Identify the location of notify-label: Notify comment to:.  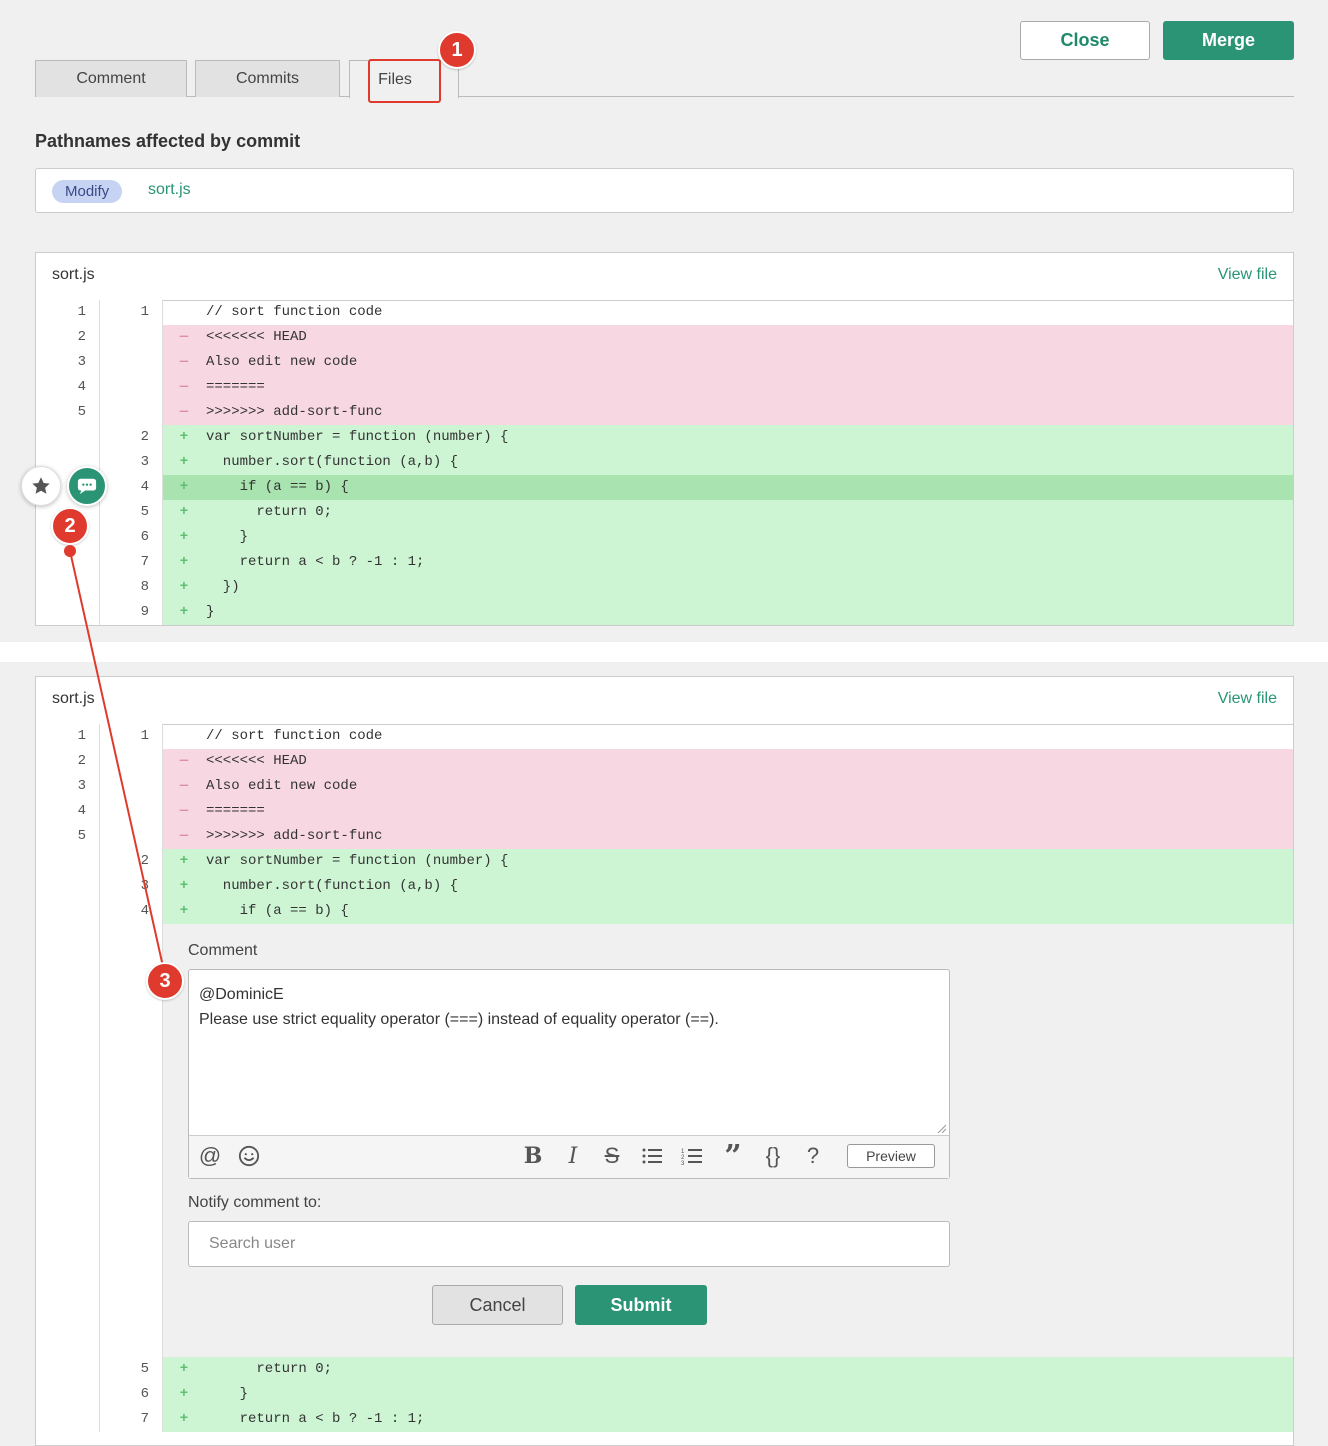
(255, 1202).